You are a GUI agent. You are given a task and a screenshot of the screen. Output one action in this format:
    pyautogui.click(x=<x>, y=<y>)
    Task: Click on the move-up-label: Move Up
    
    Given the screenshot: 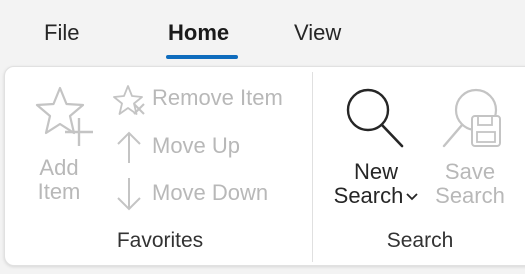 What is the action you would take?
    pyautogui.click(x=196, y=145)
    